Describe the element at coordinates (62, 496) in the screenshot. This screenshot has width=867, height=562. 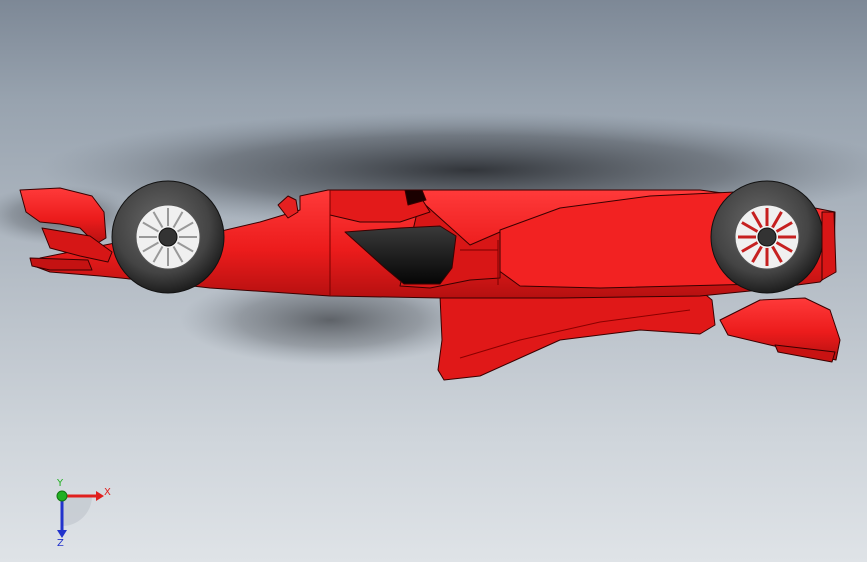
I see `y-axis-point` at that location.